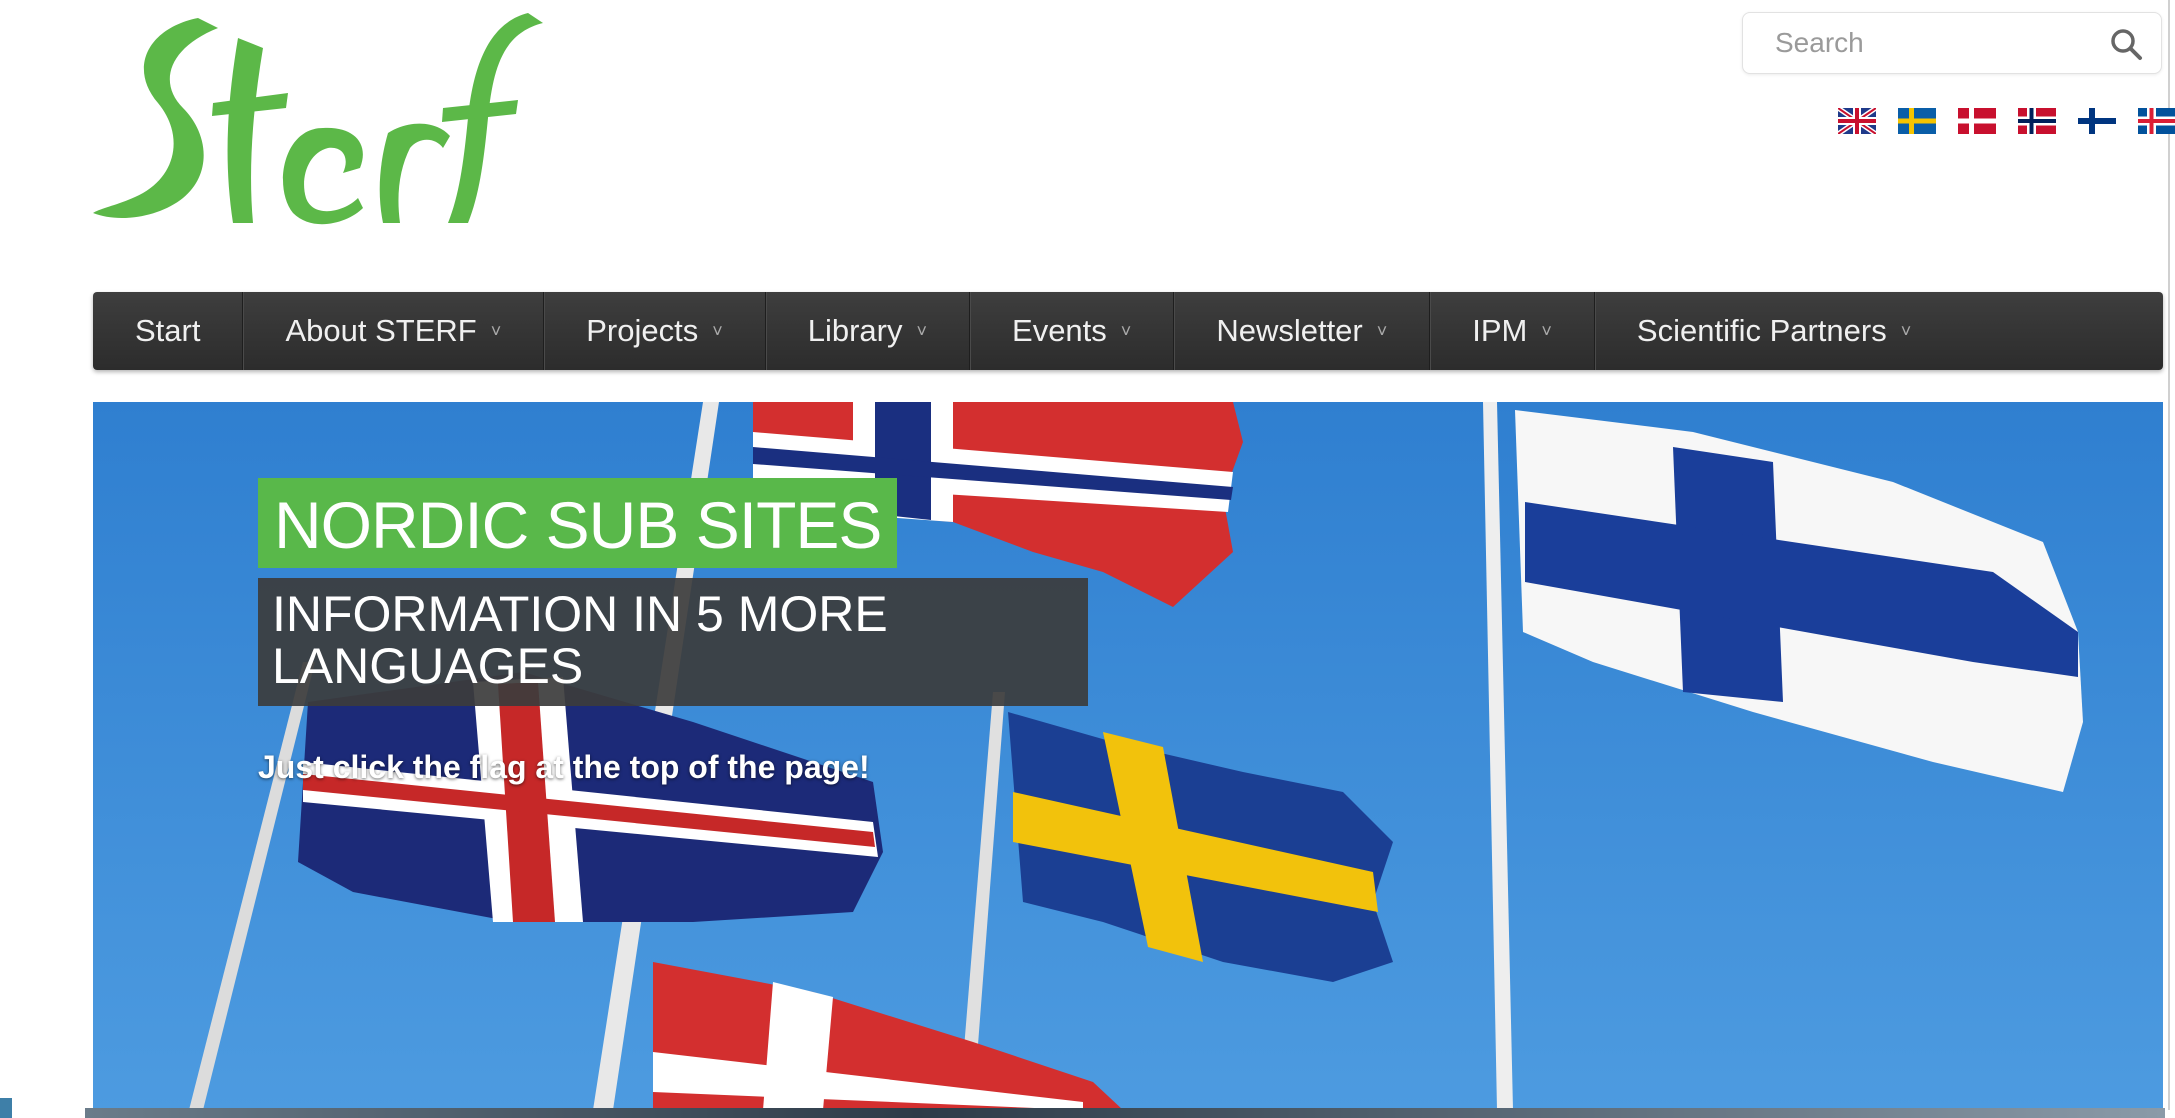 The width and height of the screenshot is (2175, 1118). I want to click on nav-item-events: Events ˅, so click(1072, 331).